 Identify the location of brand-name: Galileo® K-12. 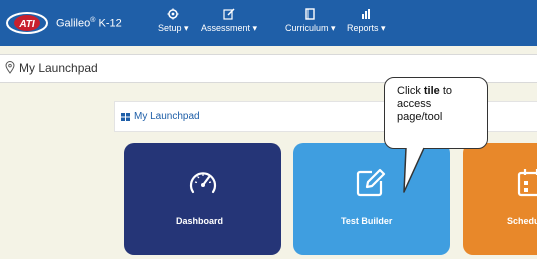
(89, 23).